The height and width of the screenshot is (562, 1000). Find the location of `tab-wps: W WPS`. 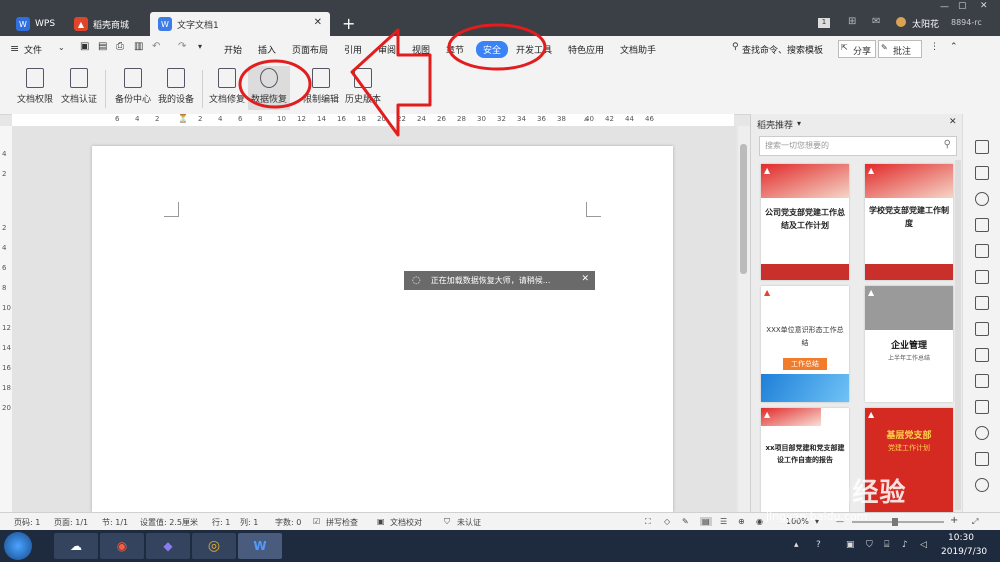

tab-wps: W WPS is located at coordinates (34, 24).